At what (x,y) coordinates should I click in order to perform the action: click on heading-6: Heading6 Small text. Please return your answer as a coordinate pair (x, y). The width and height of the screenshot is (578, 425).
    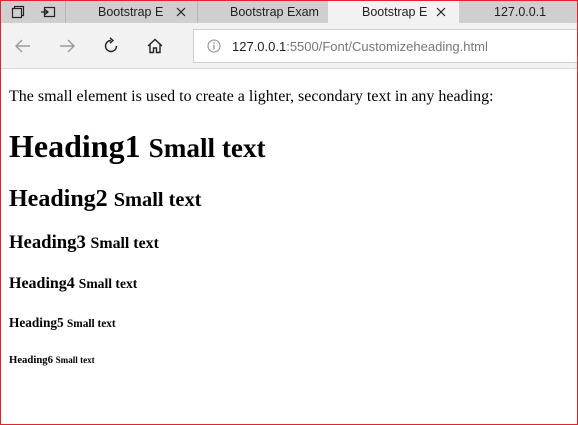
    Looking at the image, I should click on (52, 360).